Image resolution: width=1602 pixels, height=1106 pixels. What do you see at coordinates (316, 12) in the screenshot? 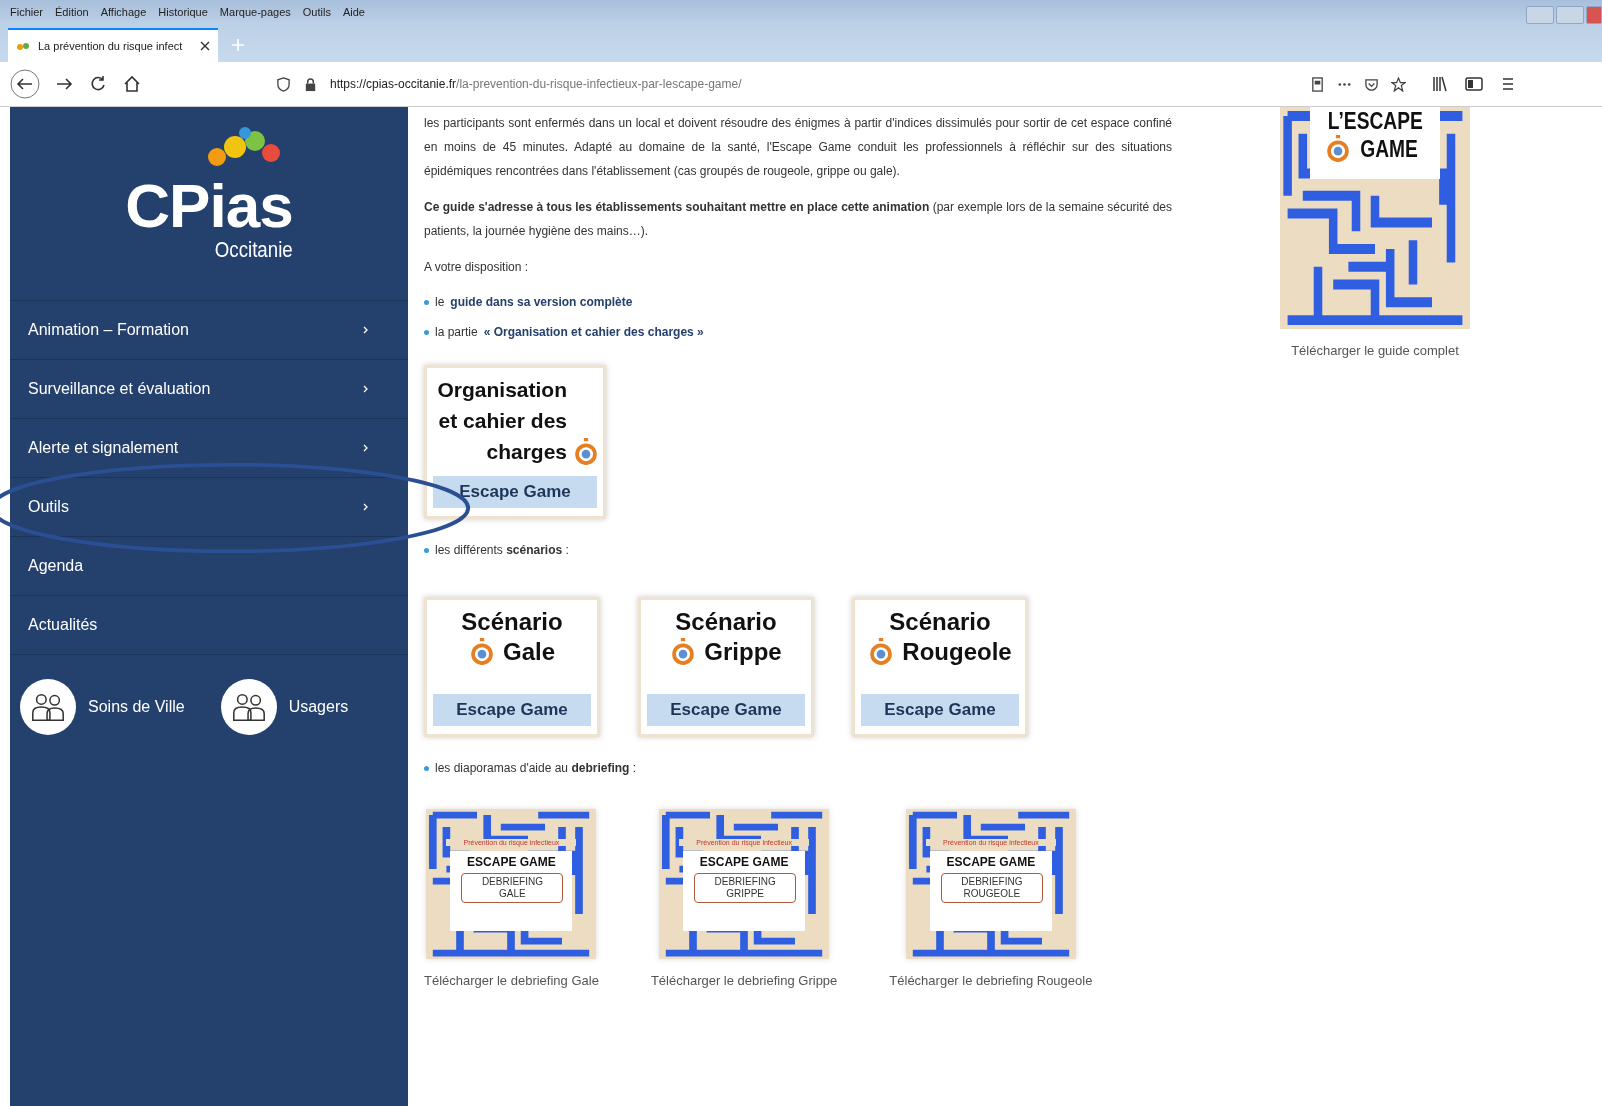
I see `menu-item: Outils` at bounding box center [316, 12].